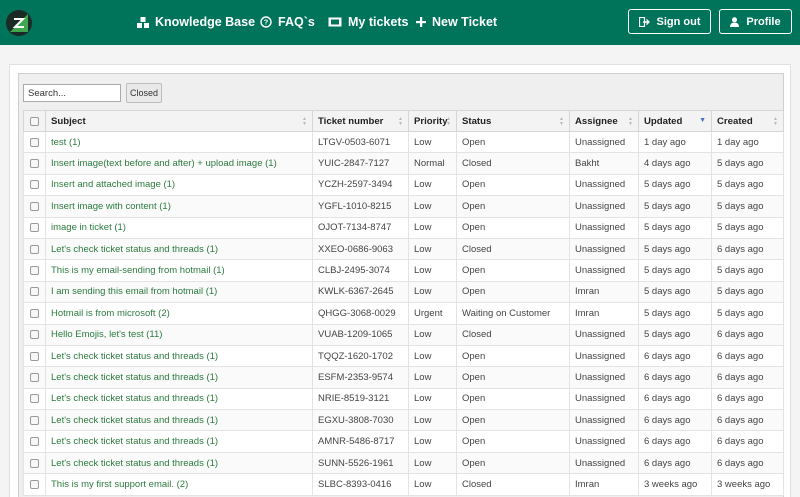 This screenshot has height=497, width=800. What do you see at coordinates (360, 121) in the screenshot?
I see `column-header-ticket-number: Ticket number ▲ ▼` at bounding box center [360, 121].